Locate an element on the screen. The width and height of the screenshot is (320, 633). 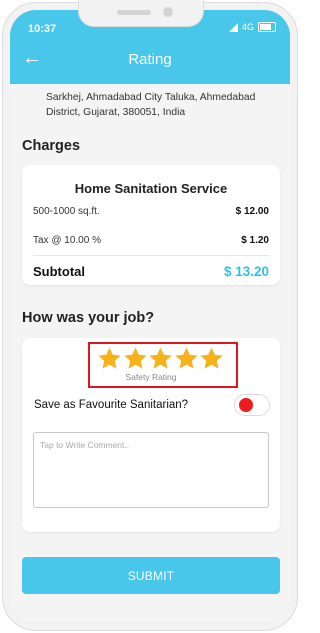
page-title: Rating is located at coordinates (150, 59).